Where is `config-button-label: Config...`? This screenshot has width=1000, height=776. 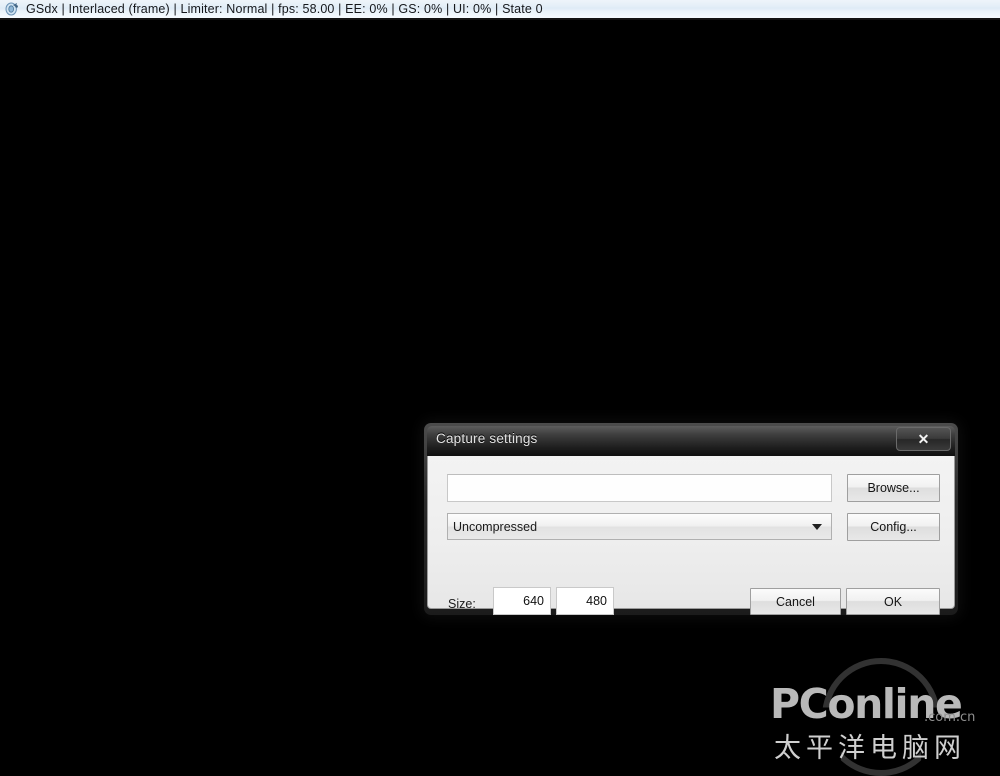
config-button-label: Config... is located at coordinates (893, 527).